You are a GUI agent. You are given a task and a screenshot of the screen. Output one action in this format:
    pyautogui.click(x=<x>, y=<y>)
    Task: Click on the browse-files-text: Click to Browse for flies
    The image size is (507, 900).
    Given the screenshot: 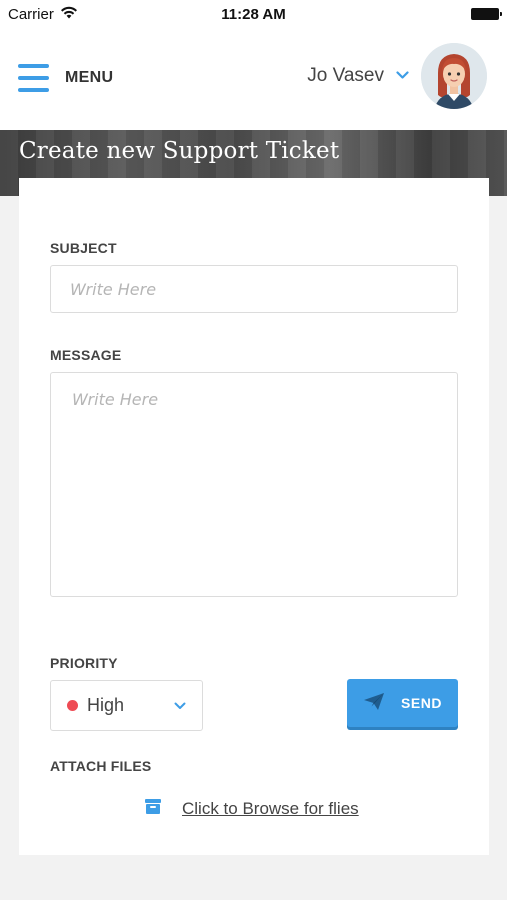 What is the action you would take?
    pyautogui.click(x=270, y=808)
    